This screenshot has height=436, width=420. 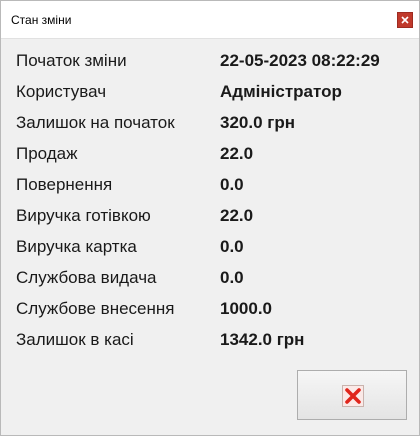 I want to click on row-label: Виручка готівкою, so click(x=83, y=215).